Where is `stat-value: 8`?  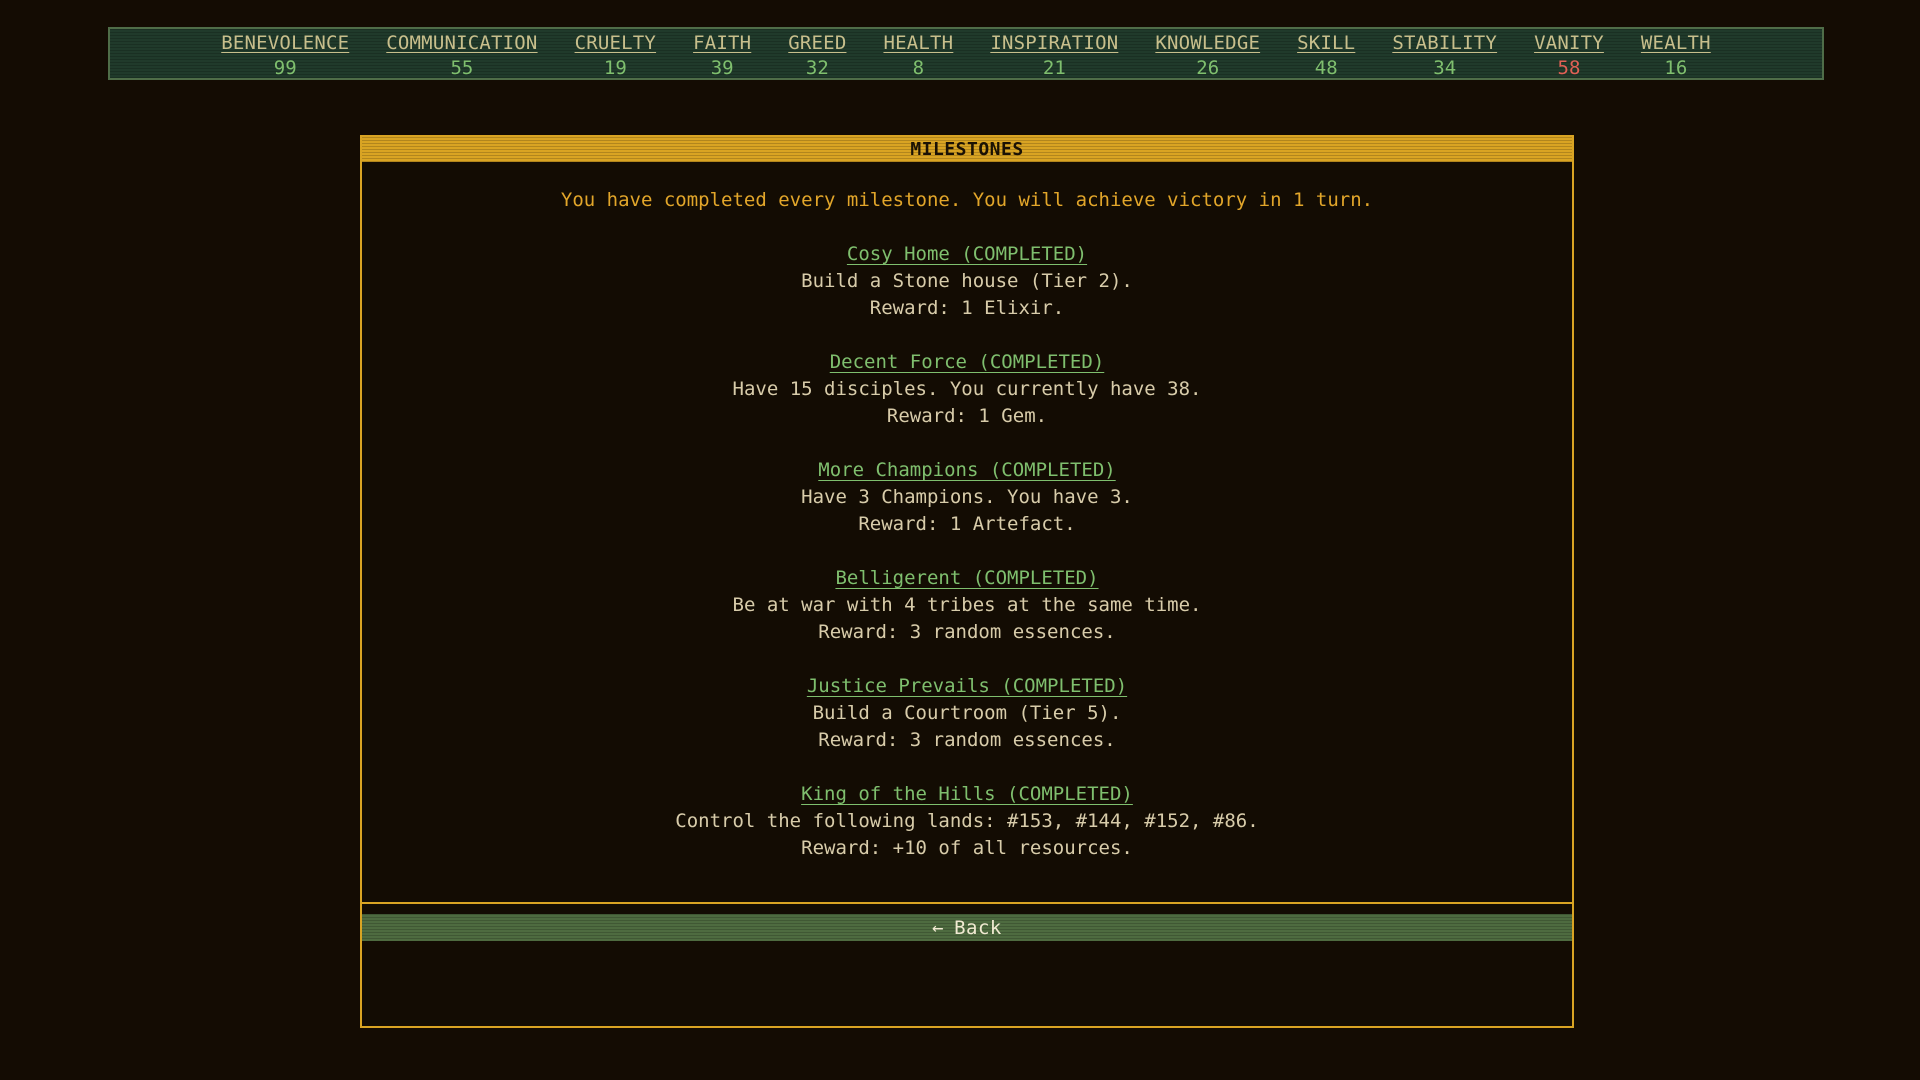 stat-value: 8 is located at coordinates (918, 68).